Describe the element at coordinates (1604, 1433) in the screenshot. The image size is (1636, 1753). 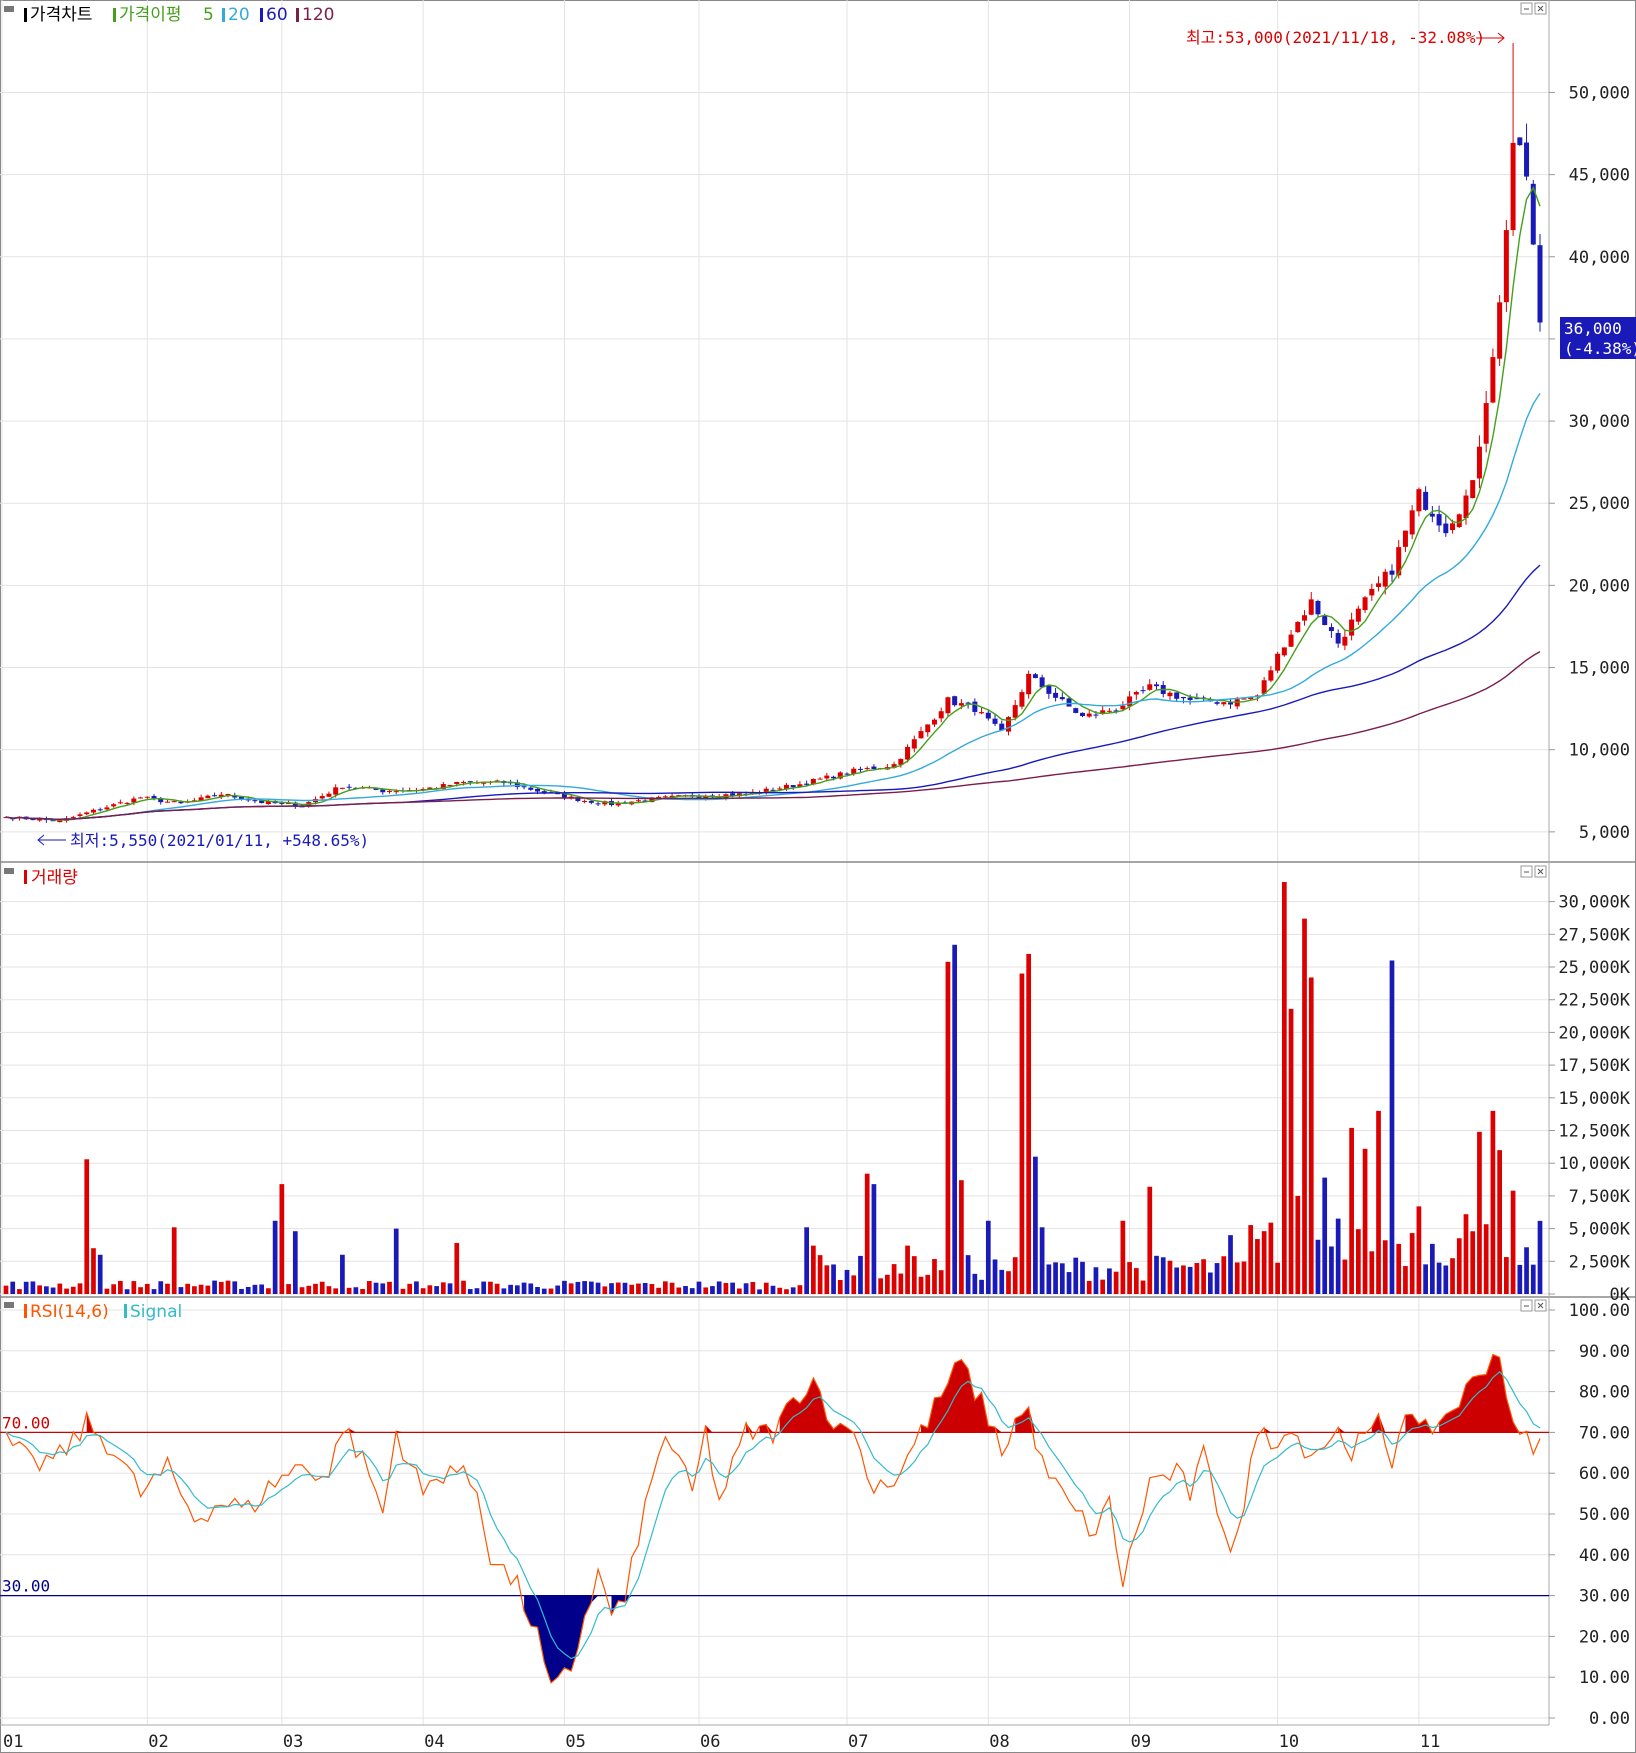
I see `rsi-tick-label: 70.00` at that location.